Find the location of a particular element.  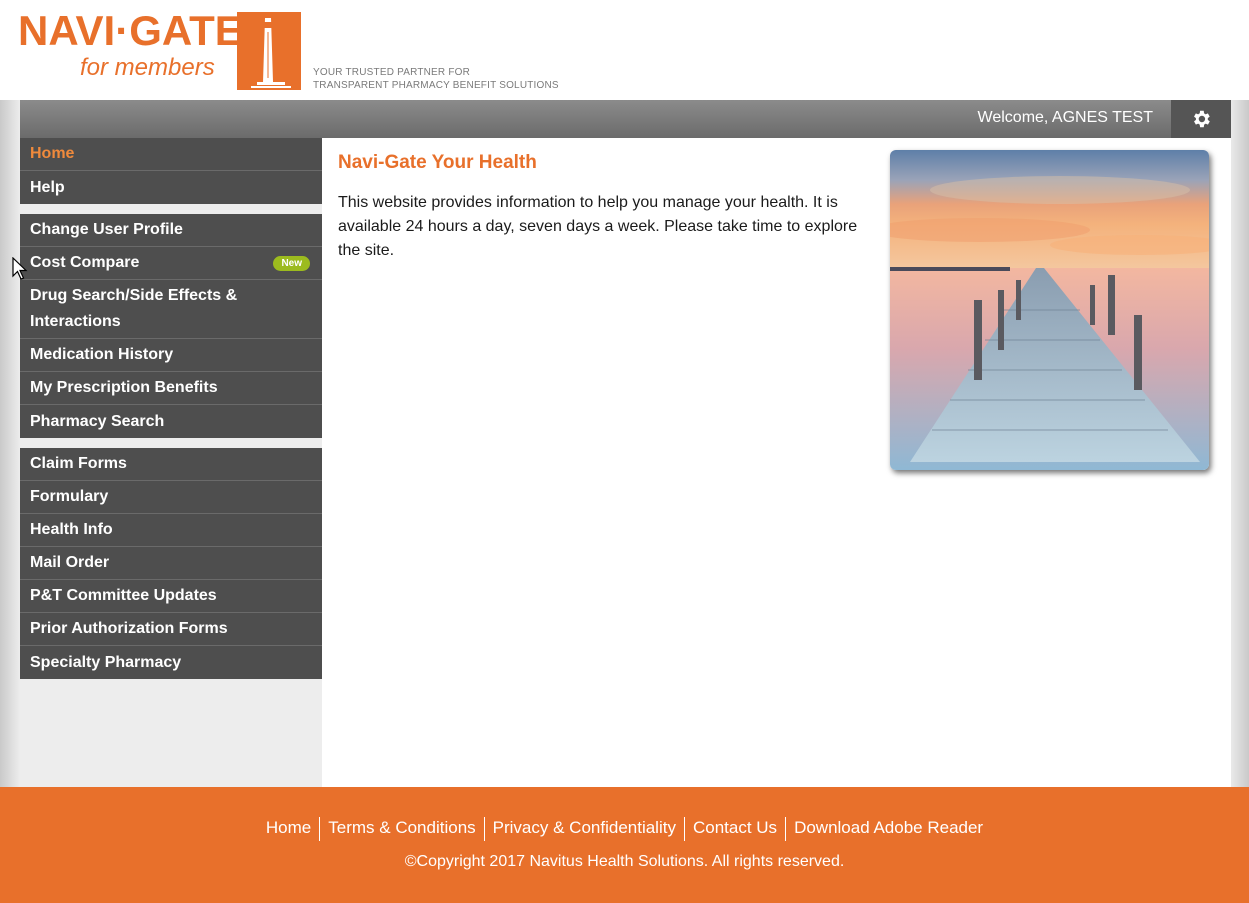

sidebar-item-health-info: Health Info is located at coordinates (171, 530).